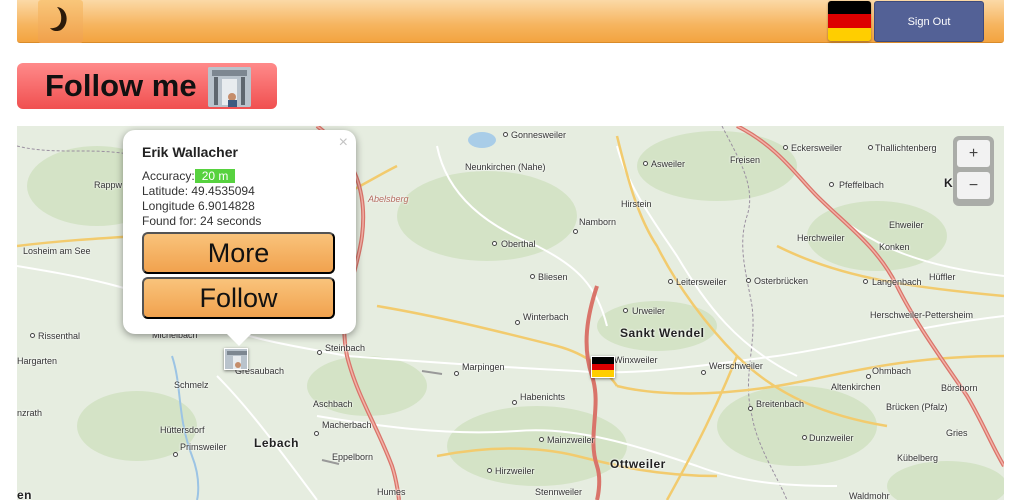 The width and height of the screenshot is (1024, 500). I want to click on place-label: Rappw, so click(108, 185).